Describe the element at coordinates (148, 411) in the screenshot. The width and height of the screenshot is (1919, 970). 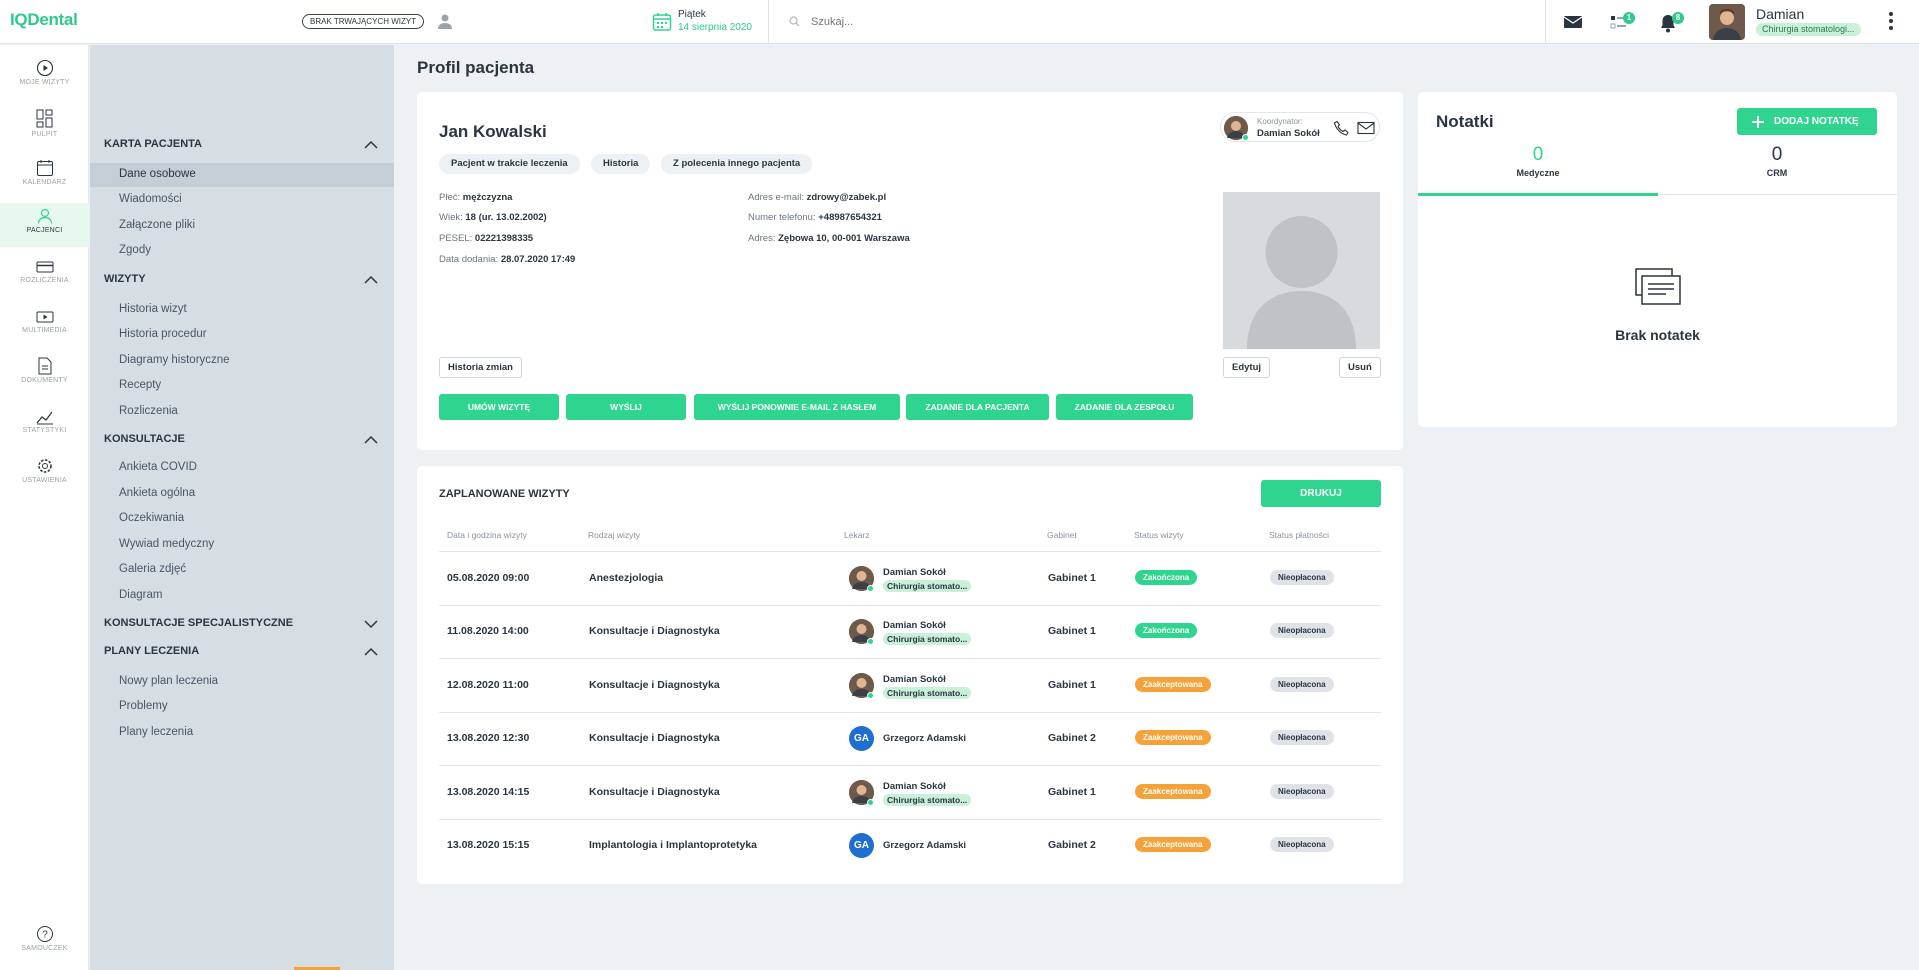
I see `submenu-item-rozliczenia: Rozliczenia` at that location.